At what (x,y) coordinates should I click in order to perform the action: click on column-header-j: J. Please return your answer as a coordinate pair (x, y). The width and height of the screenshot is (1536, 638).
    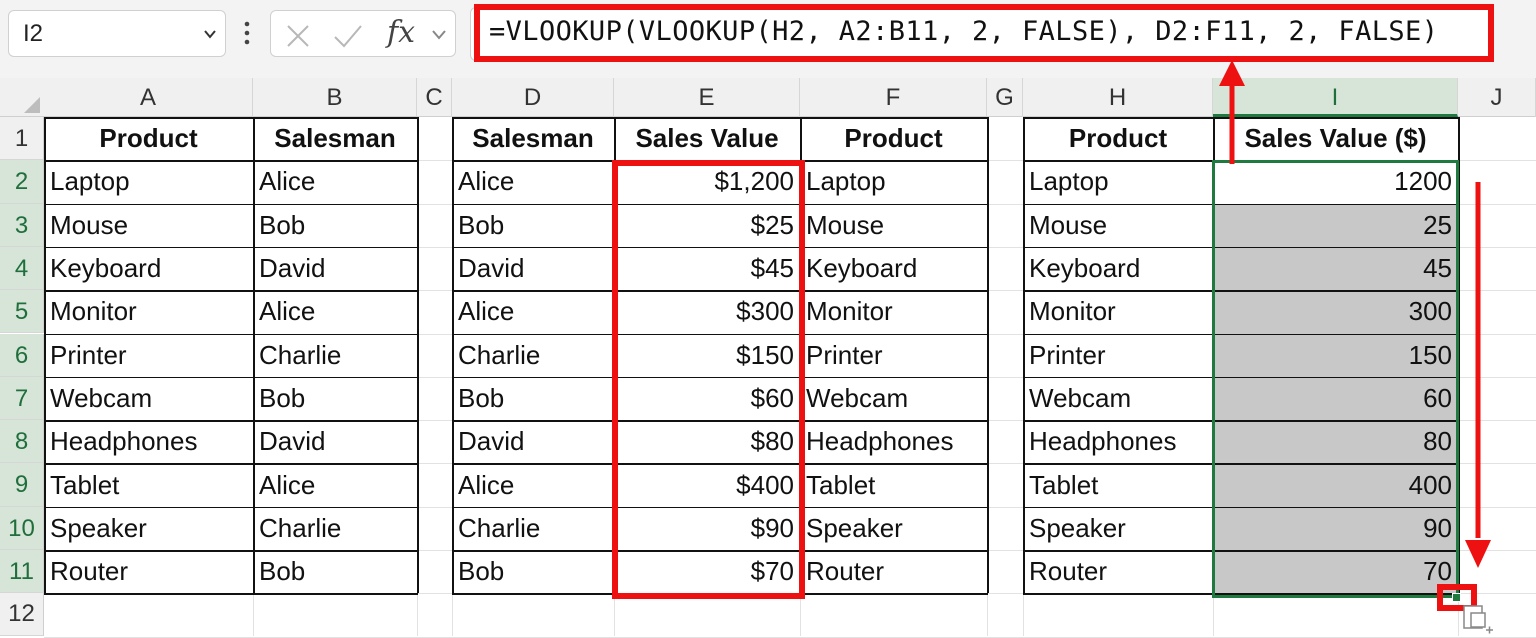
    Looking at the image, I should click on (1497, 97).